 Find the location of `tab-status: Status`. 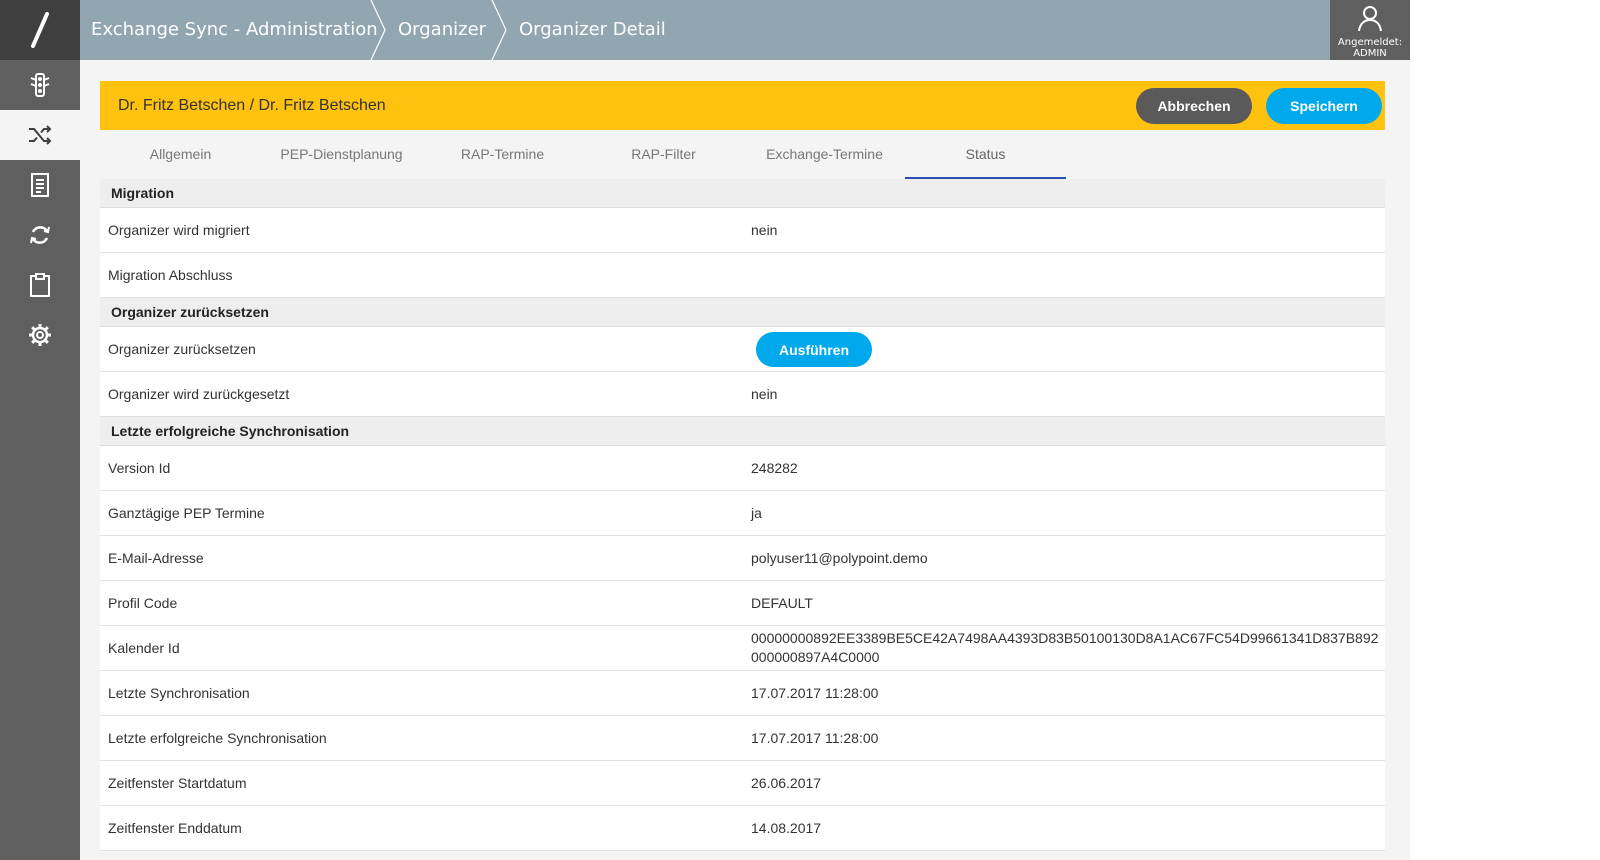

tab-status: Status is located at coordinates (985, 154).